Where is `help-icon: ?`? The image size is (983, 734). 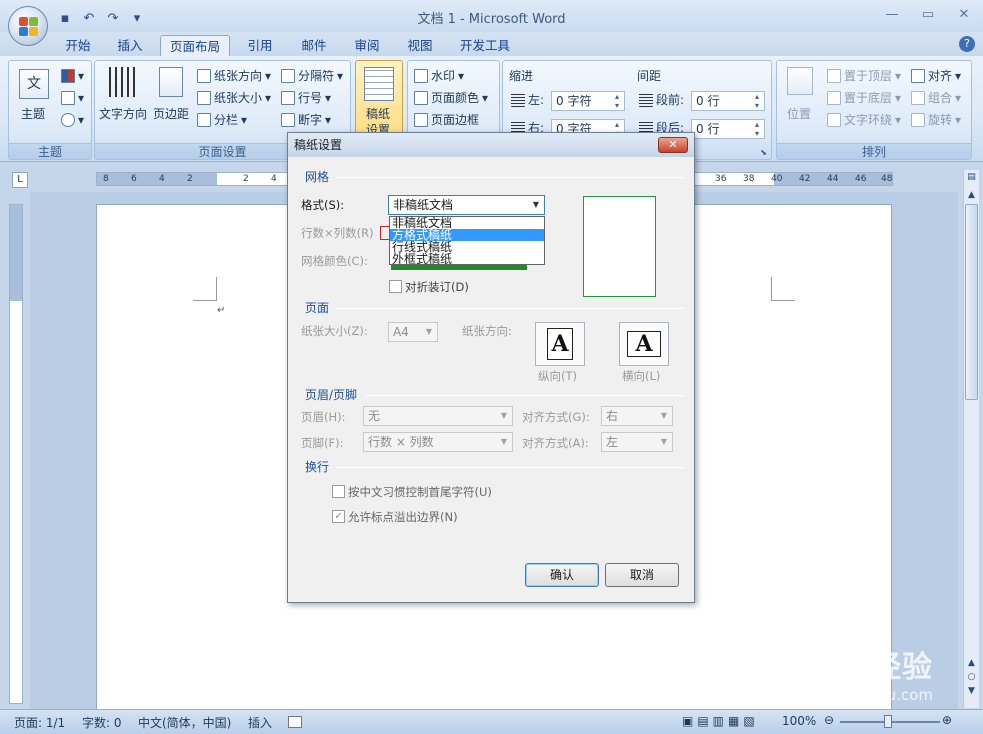
help-icon: ? is located at coordinates (967, 44).